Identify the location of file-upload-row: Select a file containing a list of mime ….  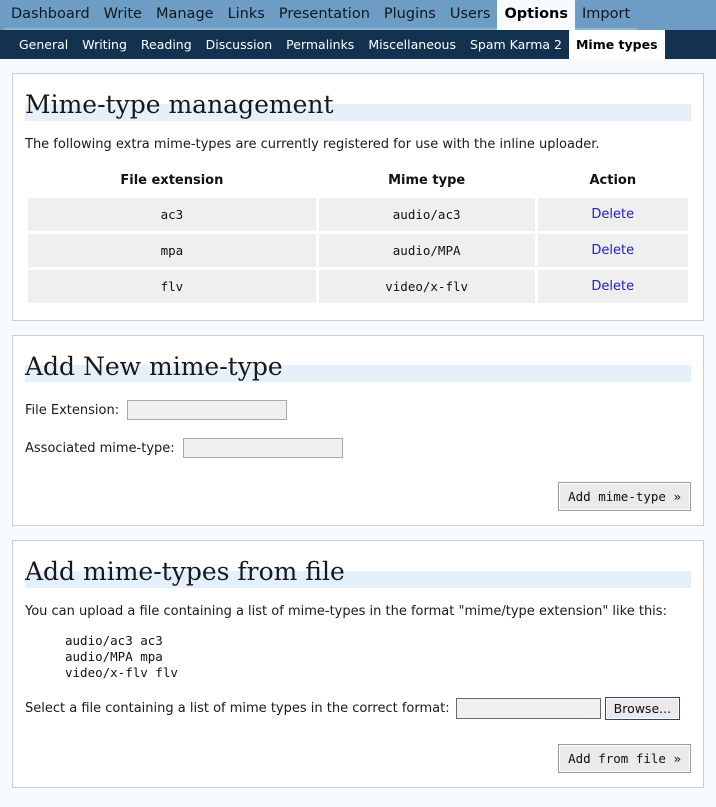
(358, 708).